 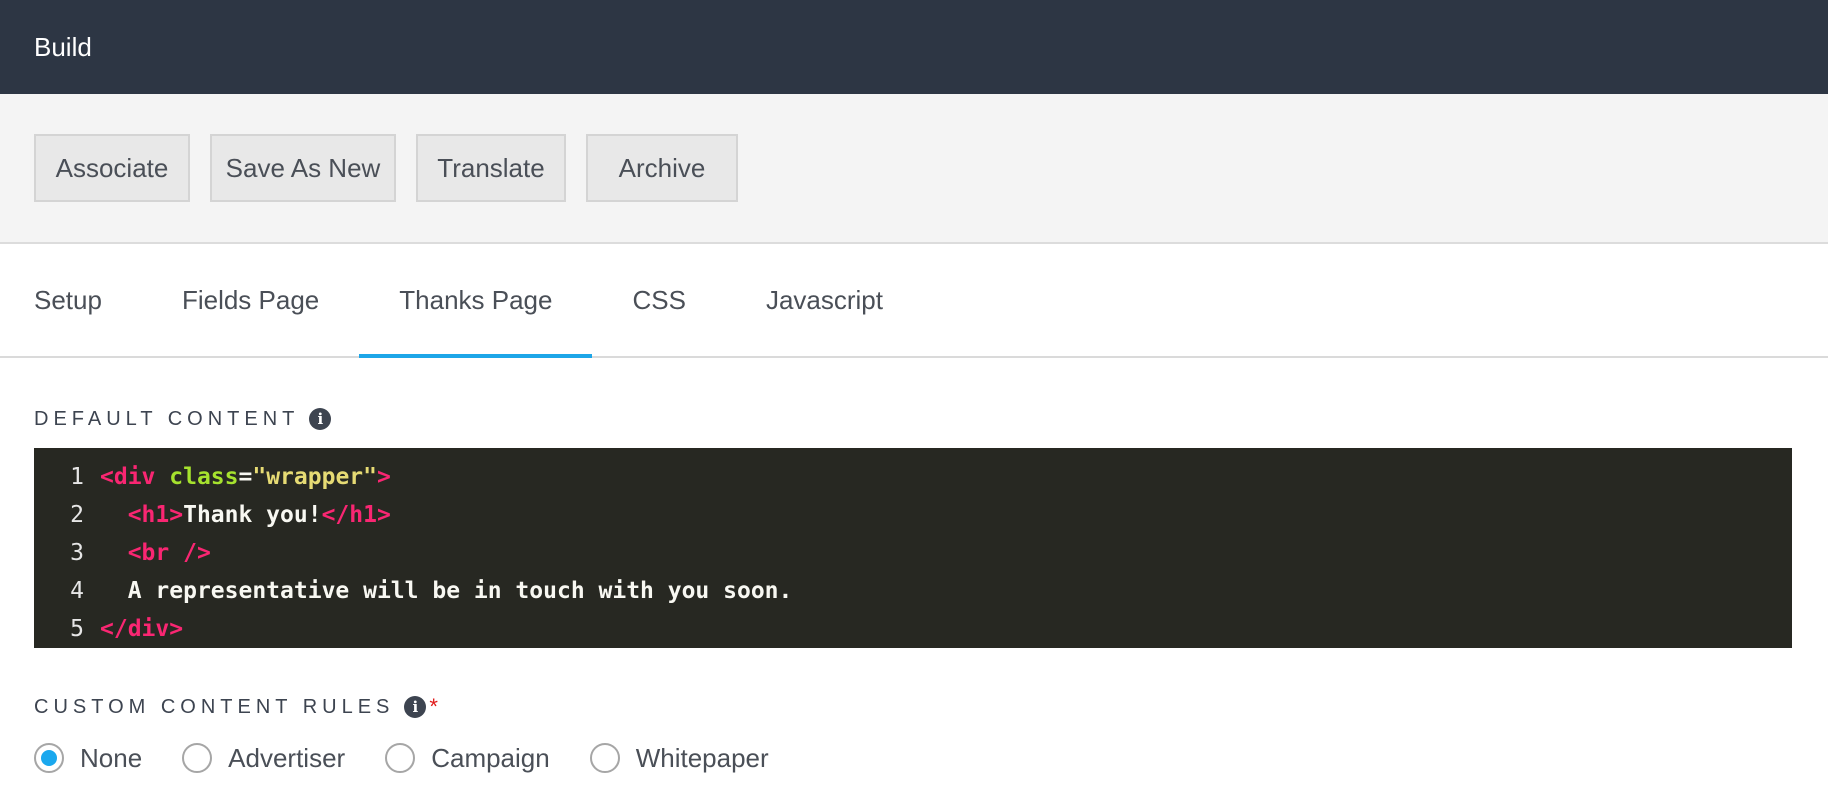 What do you see at coordinates (824, 300) in the screenshot?
I see `tab-javascript: Javascript` at bounding box center [824, 300].